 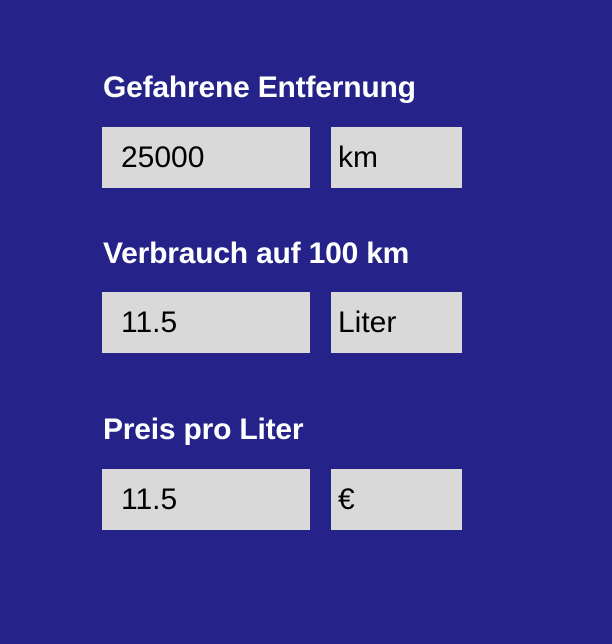 What do you see at coordinates (206, 322) in the screenshot?
I see `consumption-input: 11.5` at bounding box center [206, 322].